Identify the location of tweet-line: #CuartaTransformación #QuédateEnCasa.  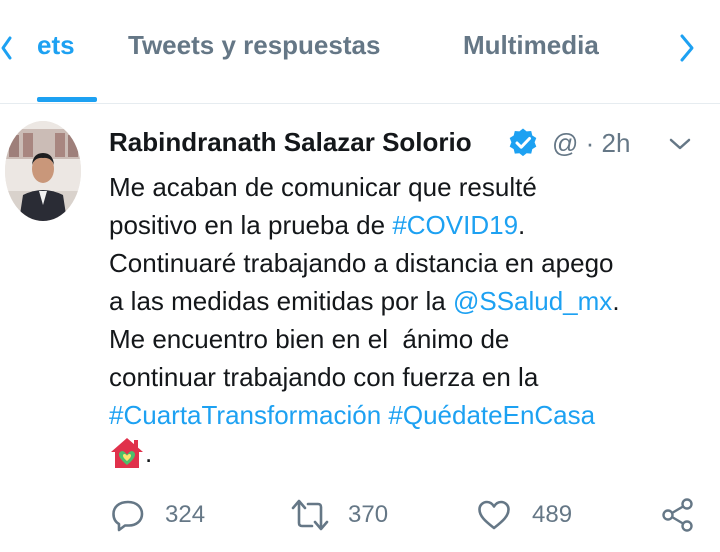
(409, 415).